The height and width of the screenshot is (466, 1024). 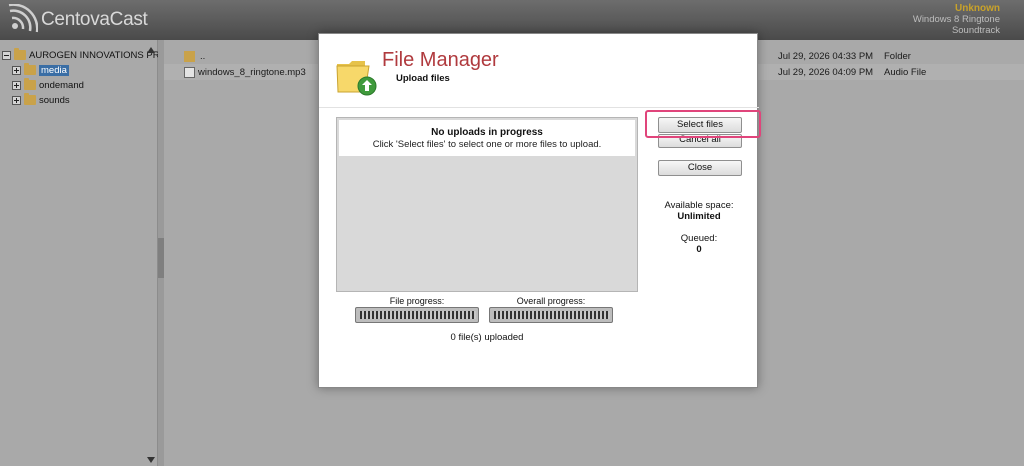 I want to click on overall-progress-label: Overall progress:, so click(x=551, y=301).